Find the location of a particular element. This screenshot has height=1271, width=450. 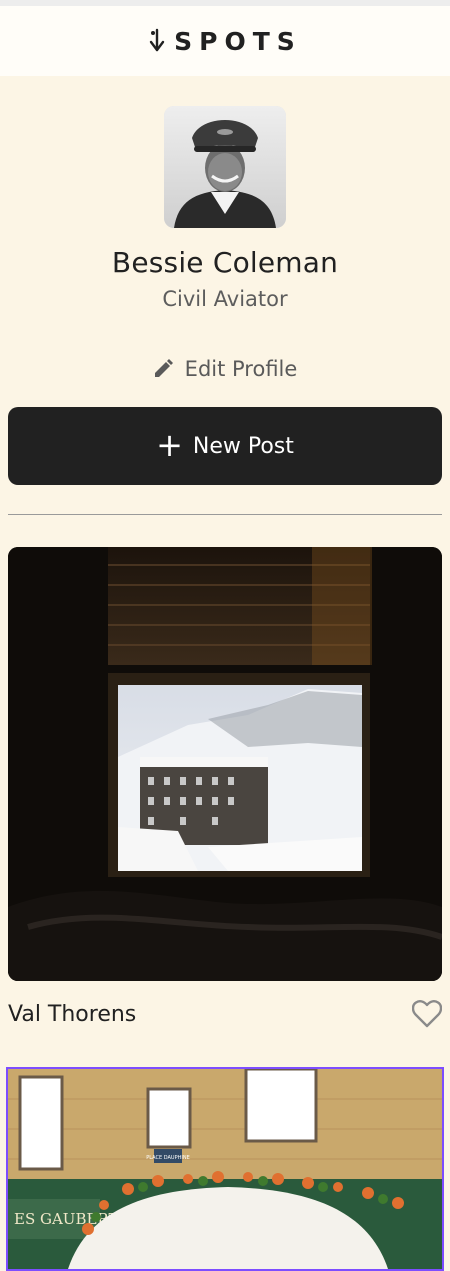

edit-profile-button: Edit Profile is located at coordinates (225, 369).